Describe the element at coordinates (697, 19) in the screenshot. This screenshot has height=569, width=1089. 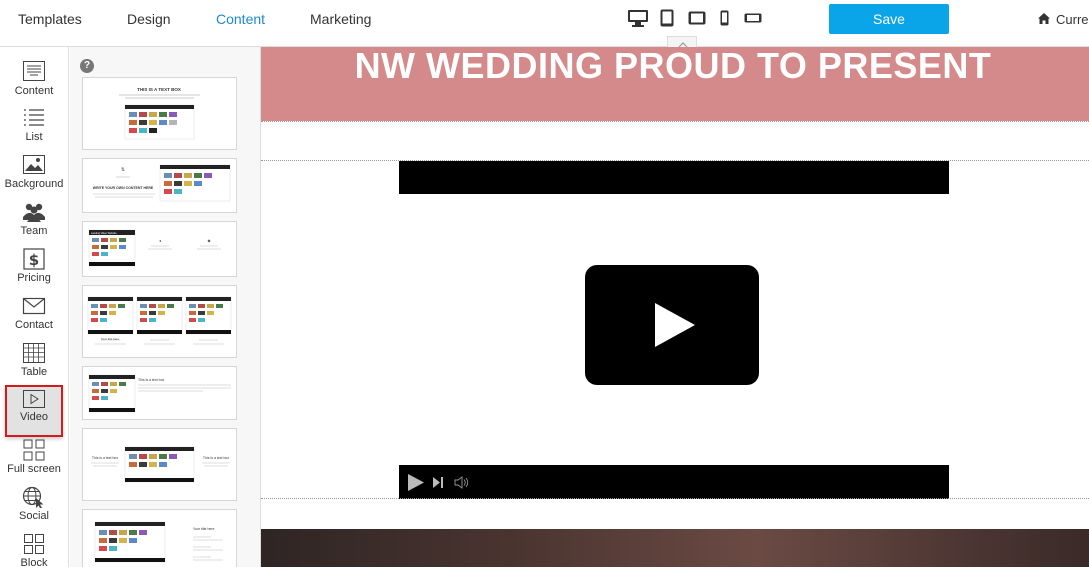
I see `tablet-landscape-icon` at that location.